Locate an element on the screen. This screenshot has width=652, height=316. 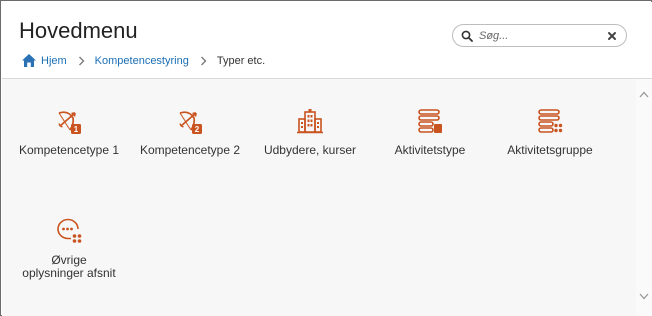
chevron-down-icon is located at coordinates (644, 296).